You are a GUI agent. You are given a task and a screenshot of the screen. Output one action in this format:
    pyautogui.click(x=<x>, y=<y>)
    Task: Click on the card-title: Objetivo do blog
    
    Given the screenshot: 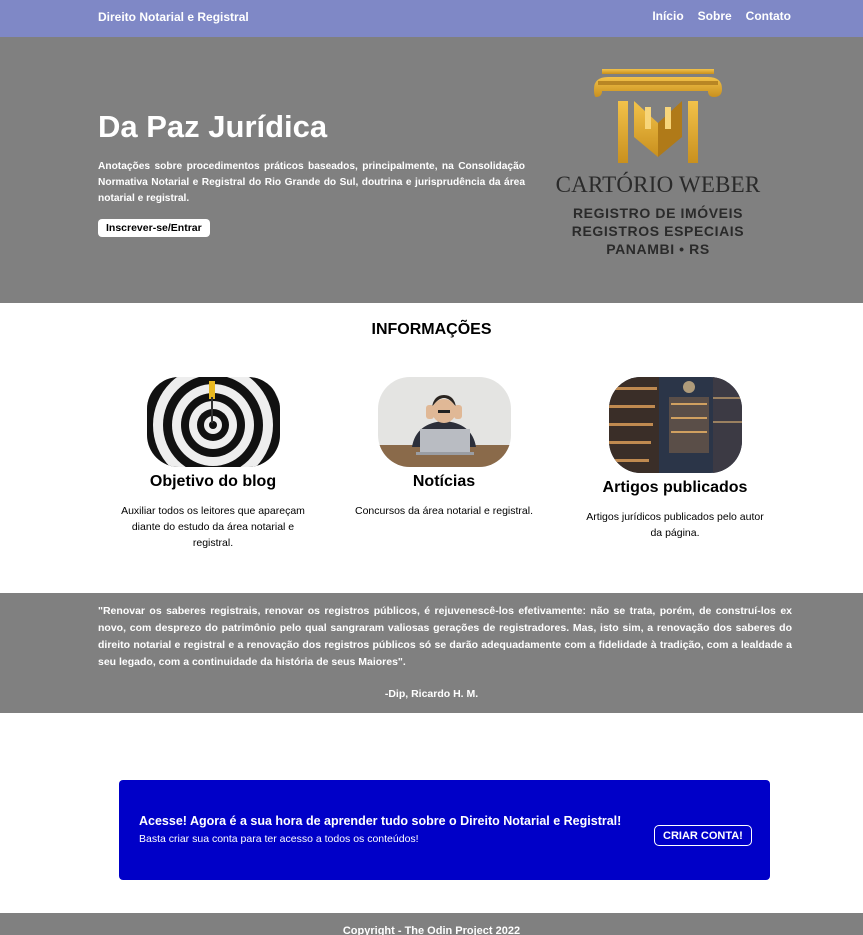 What is the action you would take?
    pyautogui.click(x=213, y=481)
    